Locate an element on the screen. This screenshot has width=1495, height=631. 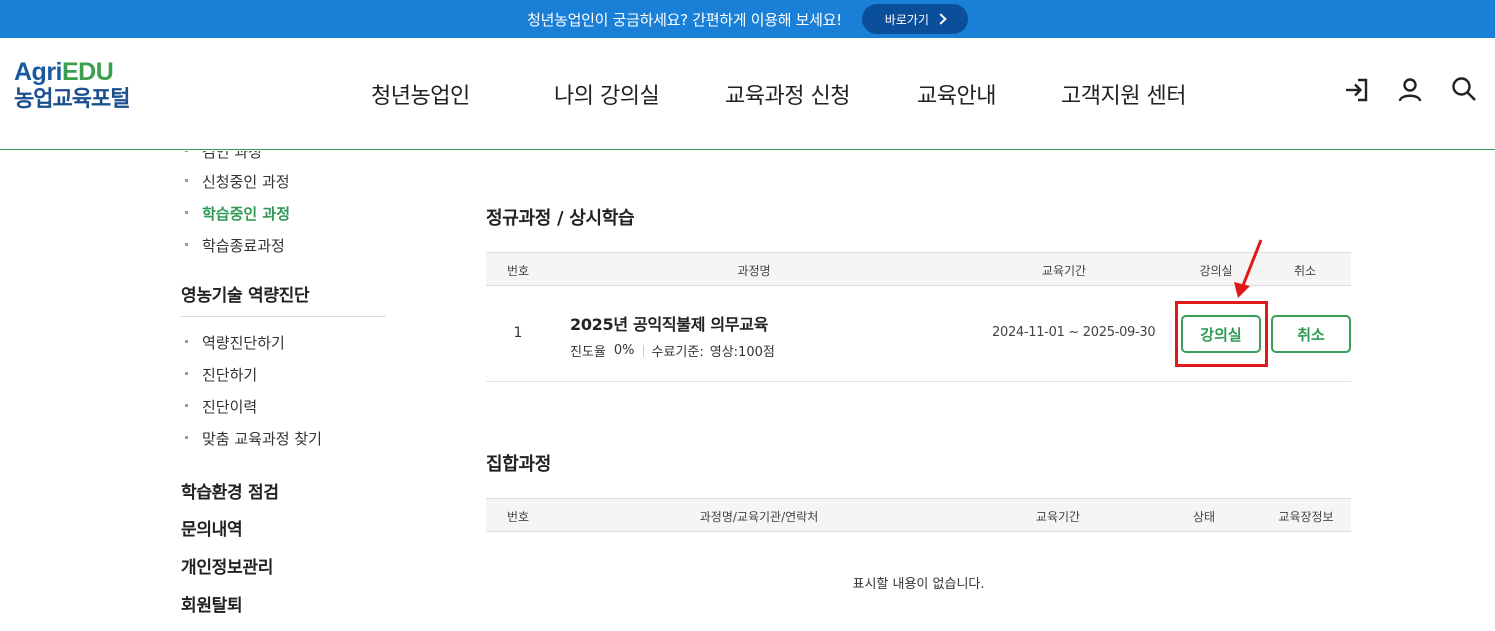
sidebar-env-check: 학습환경 점검 is located at coordinates (230, 490).